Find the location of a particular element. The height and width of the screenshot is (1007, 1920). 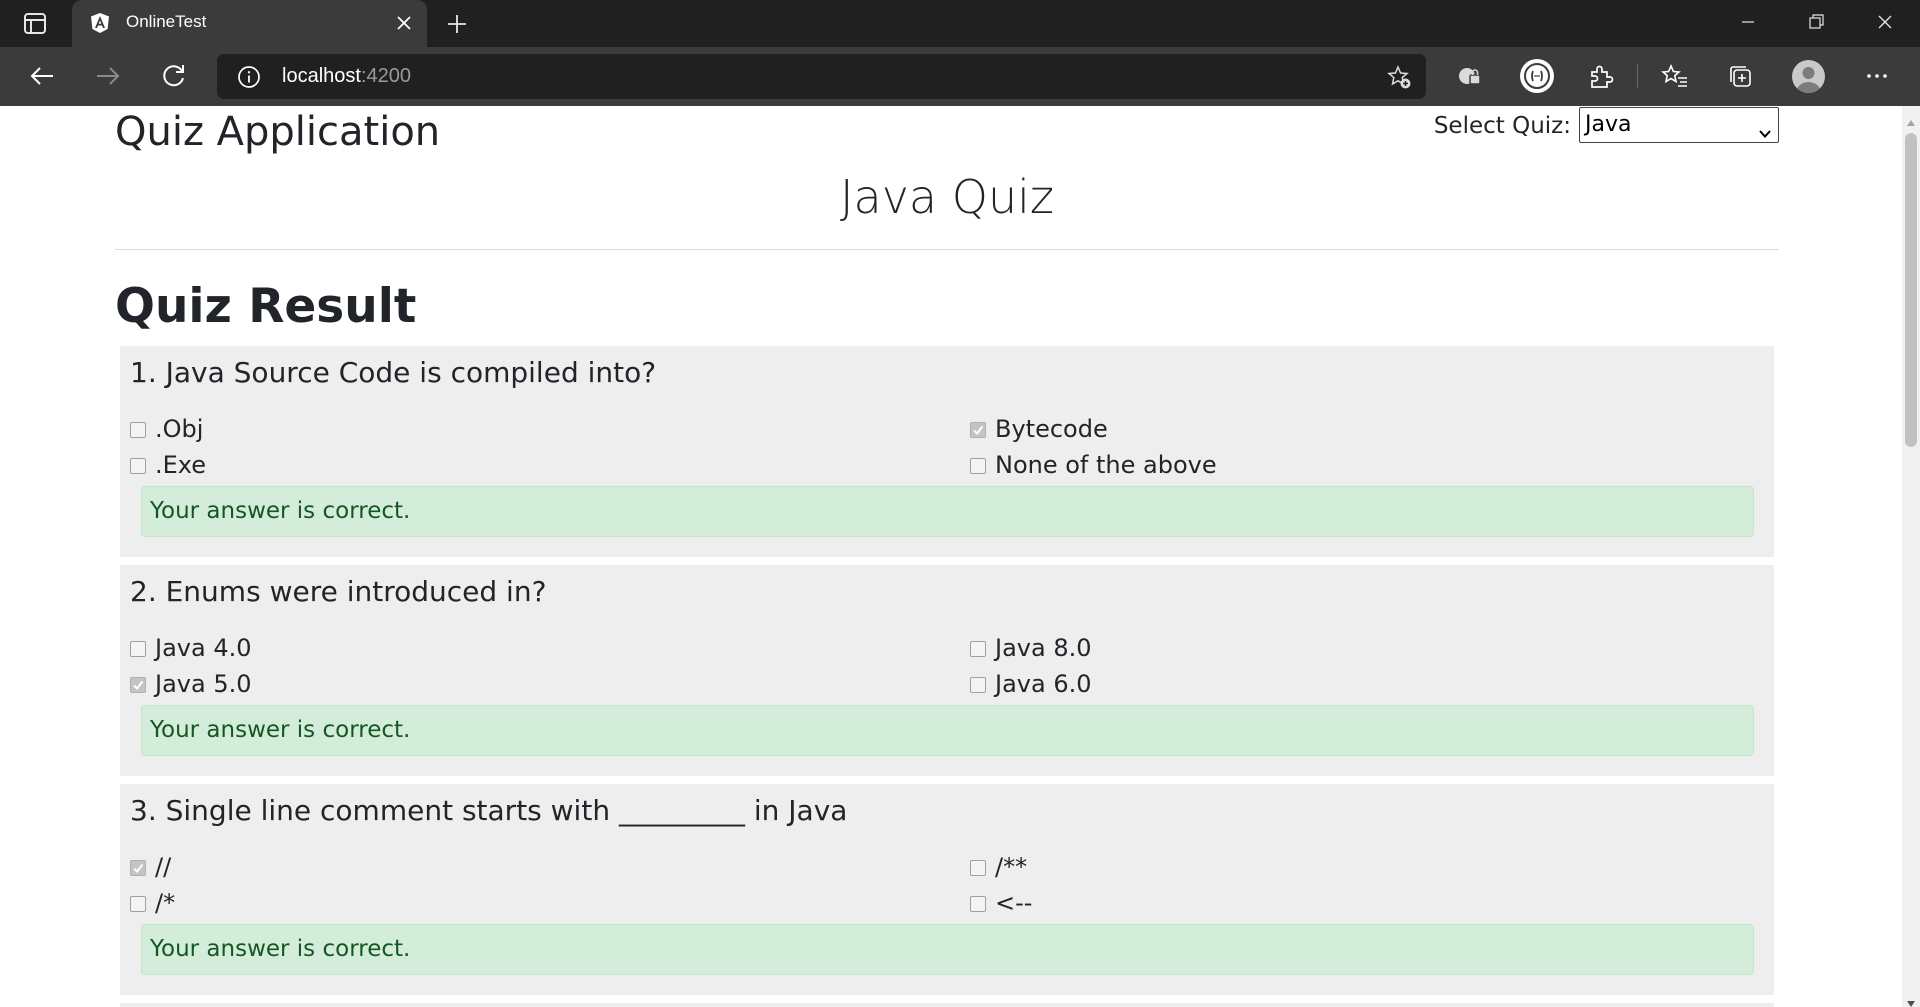

close-tab-icon is located at coordinates (404, 23).